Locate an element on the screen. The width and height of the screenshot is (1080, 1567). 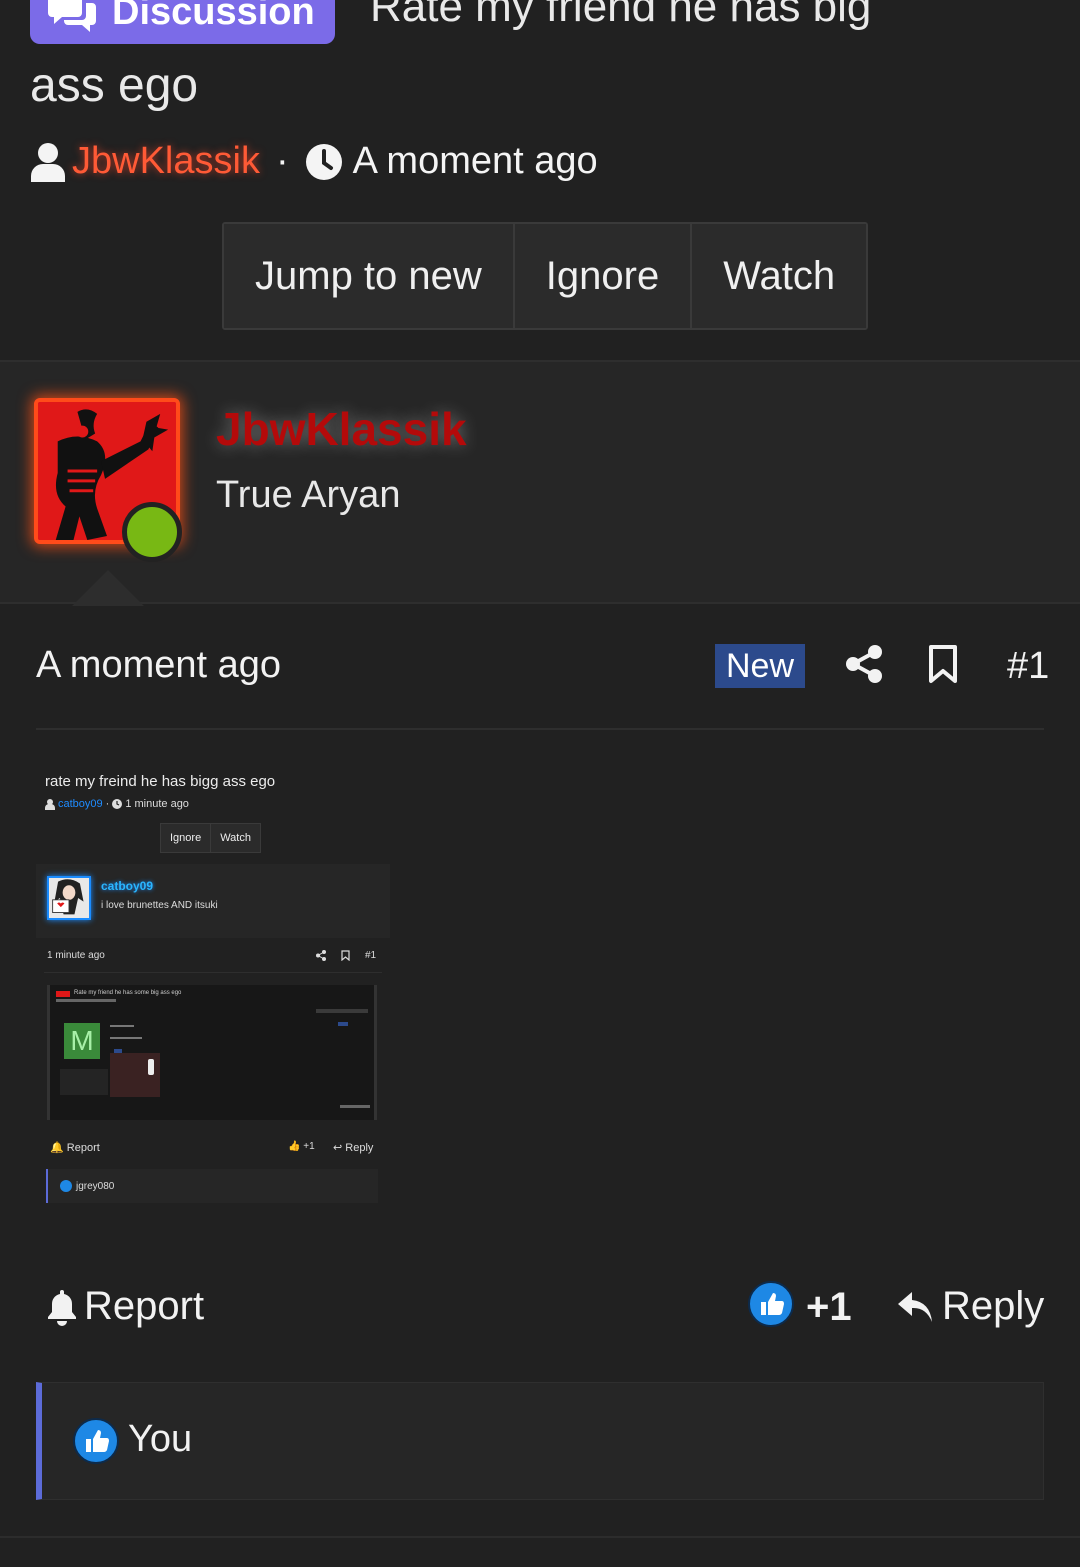
thread-title-line2: ass ego is located at coordinates (114, 85).